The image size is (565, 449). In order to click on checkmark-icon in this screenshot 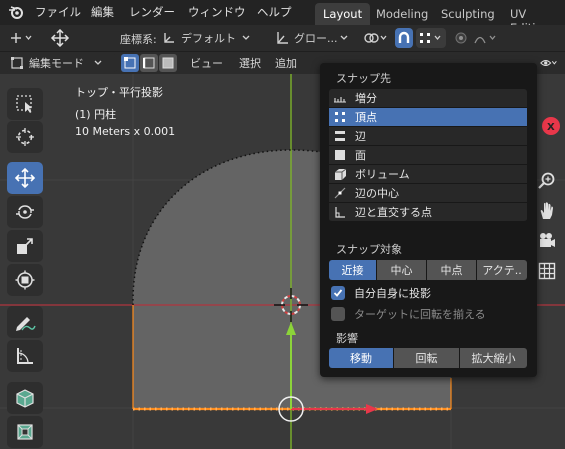, I will do `click(338, 293)`.